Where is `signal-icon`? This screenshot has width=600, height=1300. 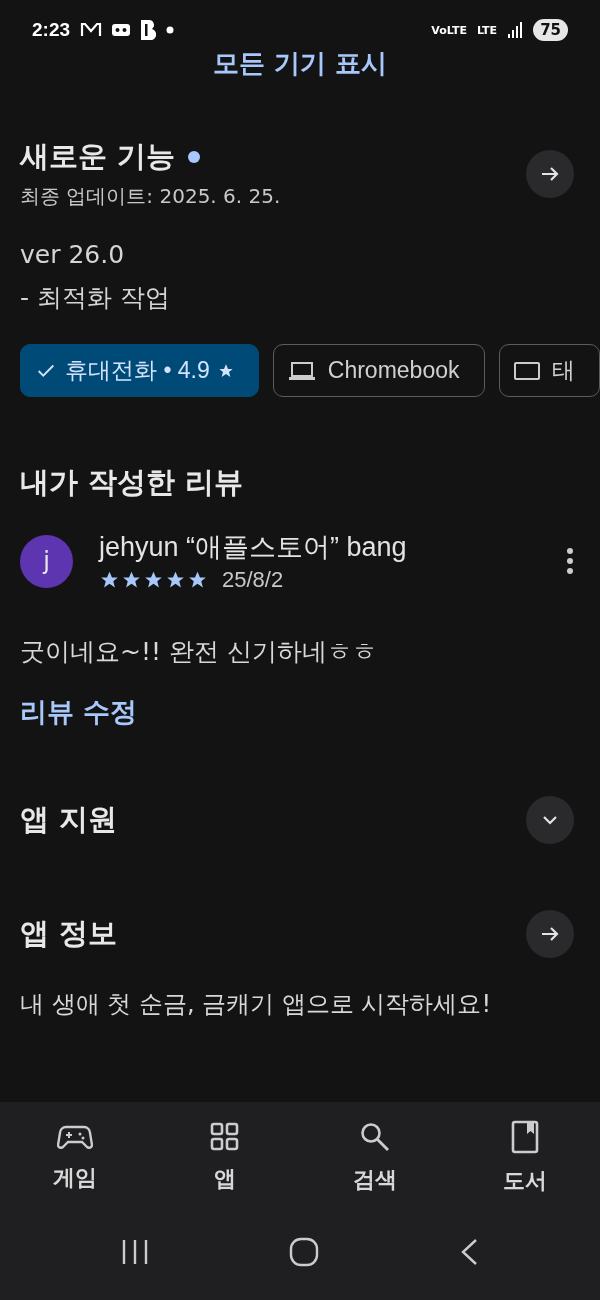
signal-icon is located at coordinates (515, 30).